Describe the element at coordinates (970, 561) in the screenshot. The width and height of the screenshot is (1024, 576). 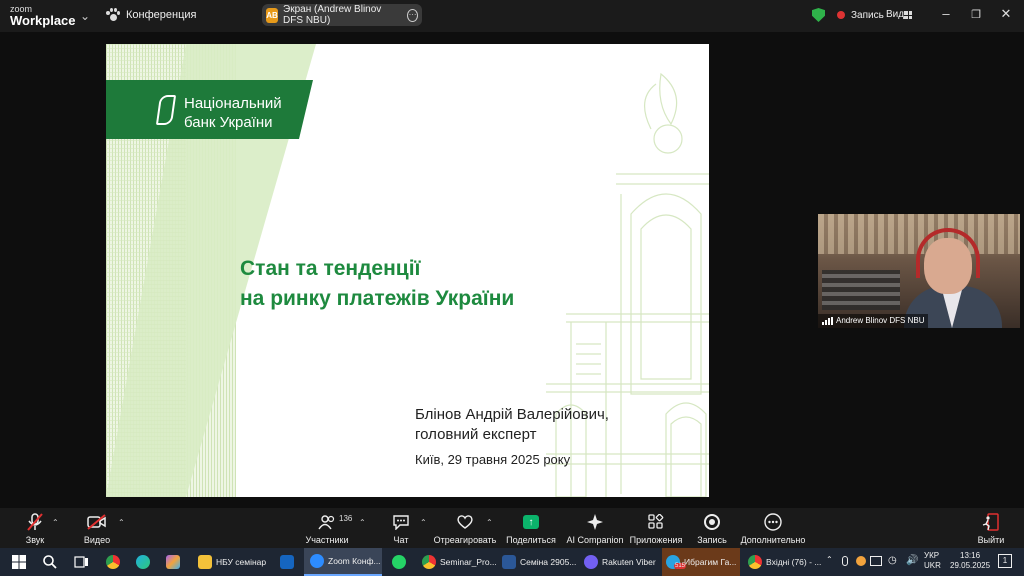
I see `clock: 13:16 29.05.2025` at that location.